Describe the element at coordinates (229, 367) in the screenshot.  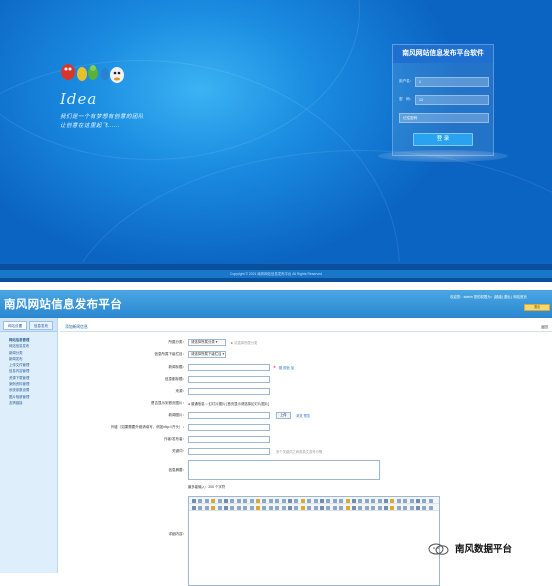
I see `title-input` at that location.